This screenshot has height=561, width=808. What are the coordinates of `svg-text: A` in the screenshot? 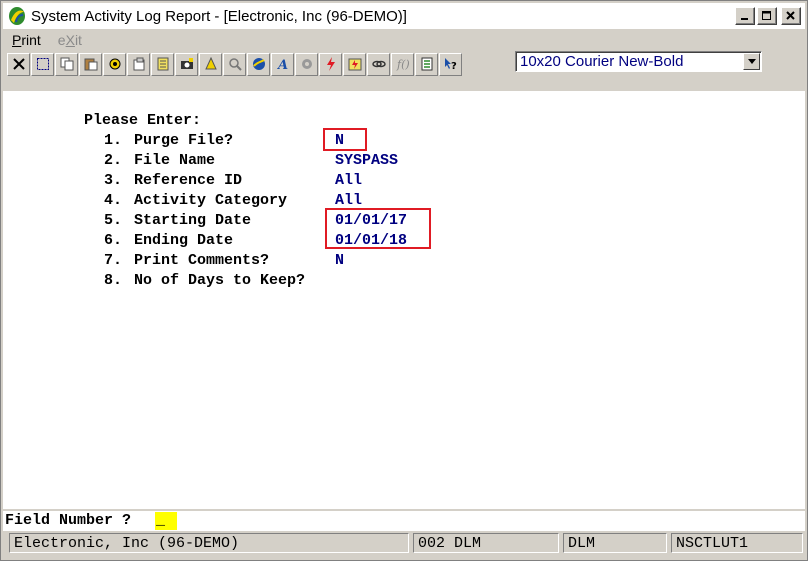 It's located at (282, 64).